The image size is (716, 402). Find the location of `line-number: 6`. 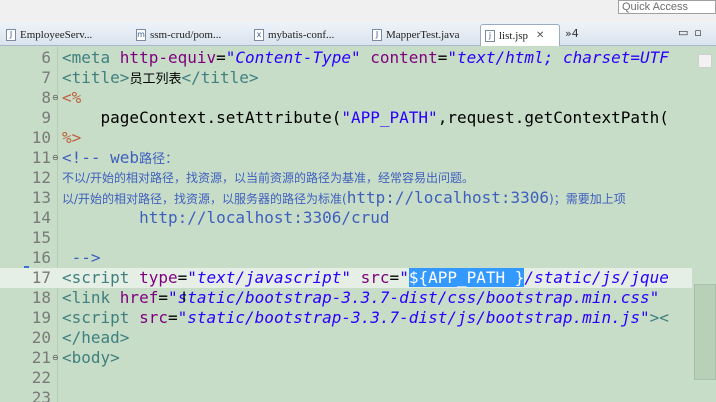

line-number: 6 is located at coordinates (46, 57).